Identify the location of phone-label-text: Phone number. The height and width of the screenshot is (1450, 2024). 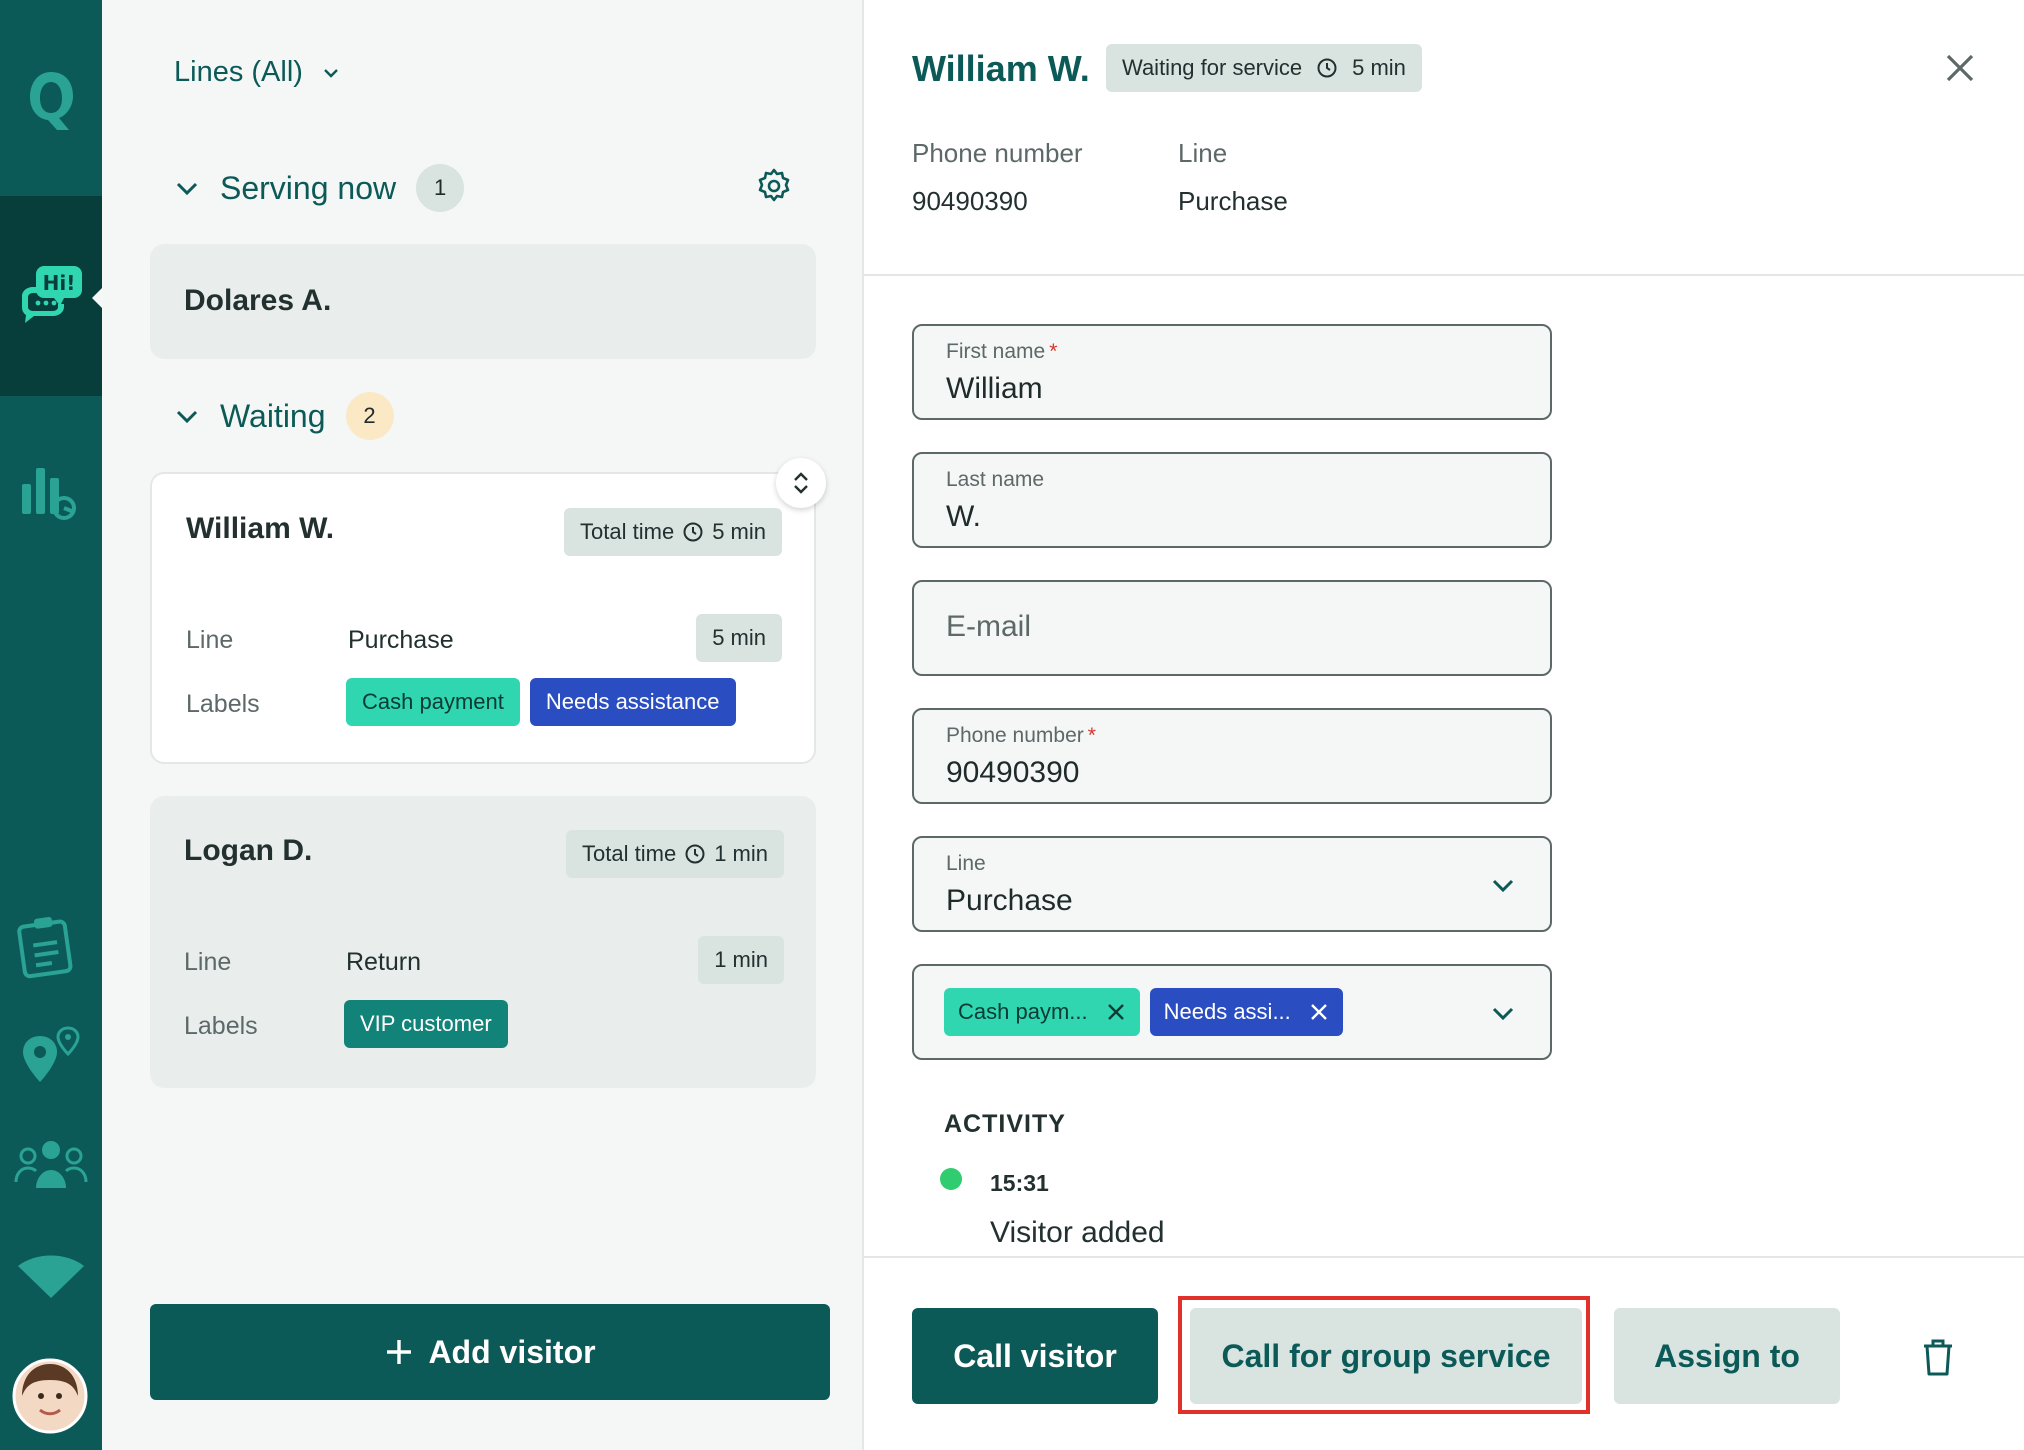
(1015, 735).